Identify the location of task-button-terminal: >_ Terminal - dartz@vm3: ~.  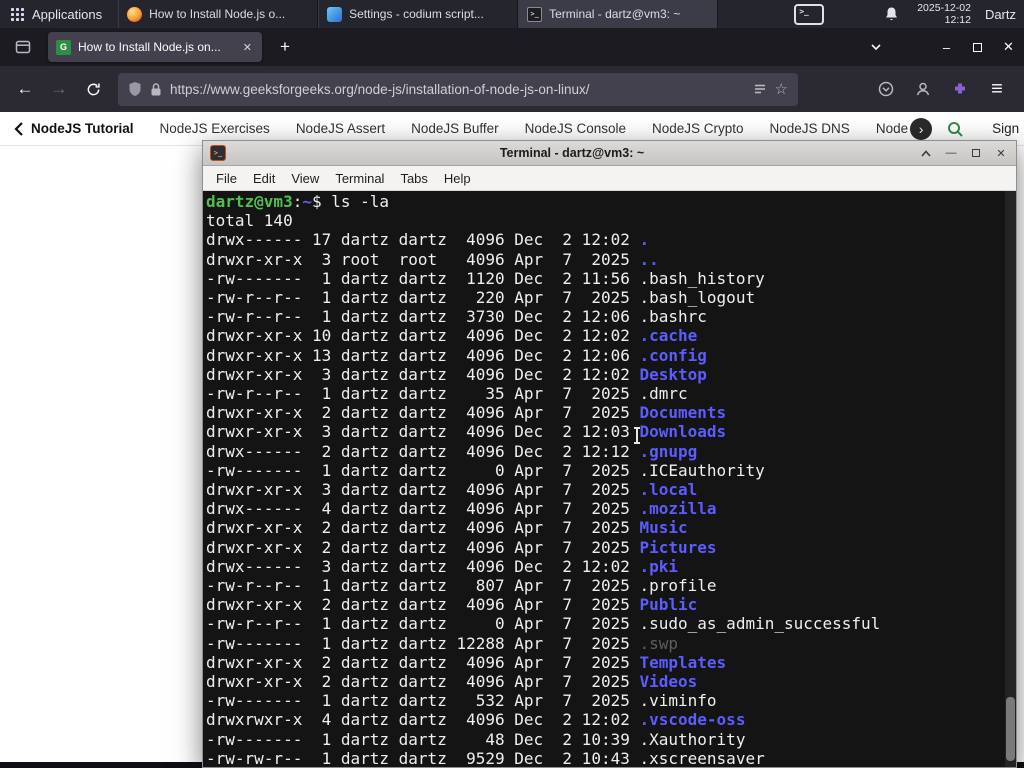
(618, 14).